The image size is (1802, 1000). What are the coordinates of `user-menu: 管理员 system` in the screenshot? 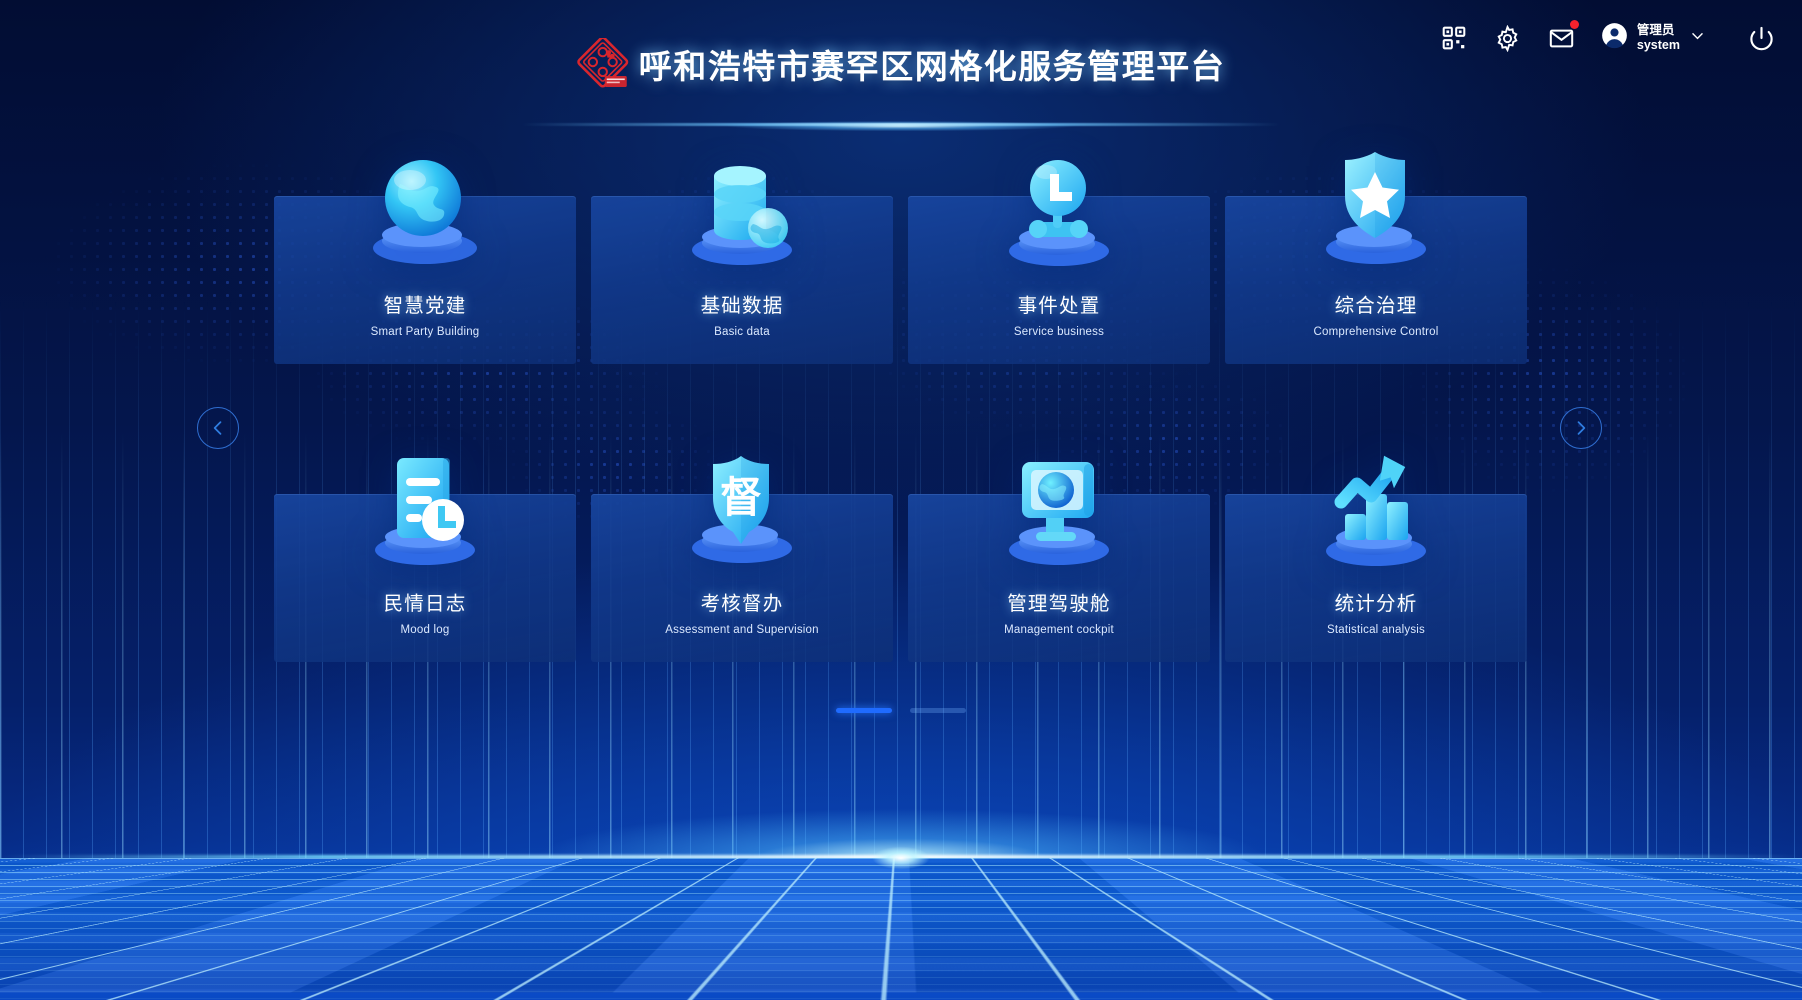 It's located at (1653, 38).